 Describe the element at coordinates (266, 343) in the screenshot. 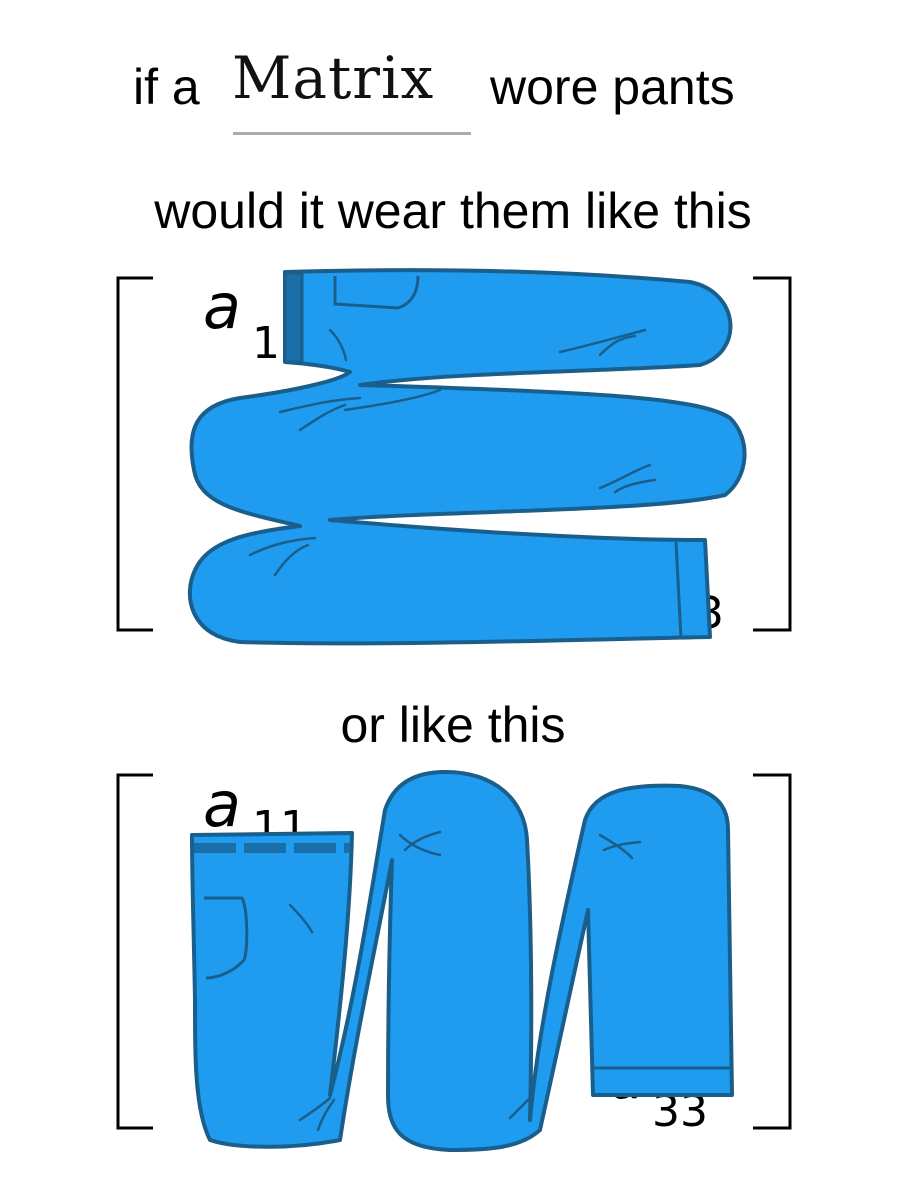

I see `entry-a1-subscript: 1` at that location.